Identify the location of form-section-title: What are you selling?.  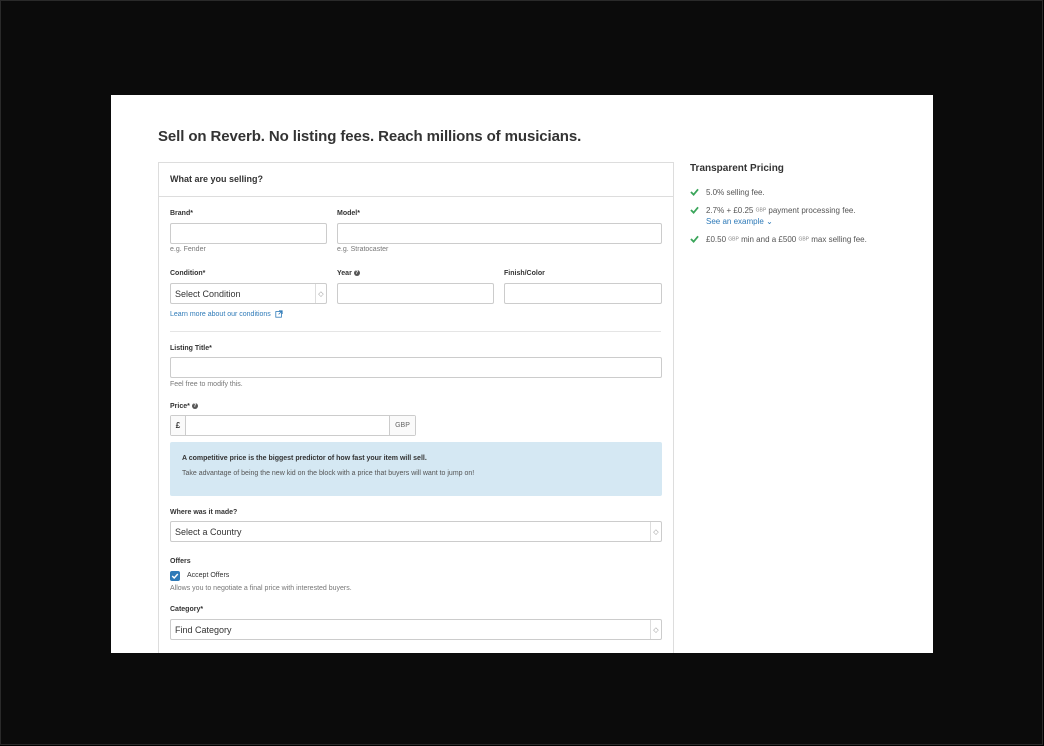
(416, 180).